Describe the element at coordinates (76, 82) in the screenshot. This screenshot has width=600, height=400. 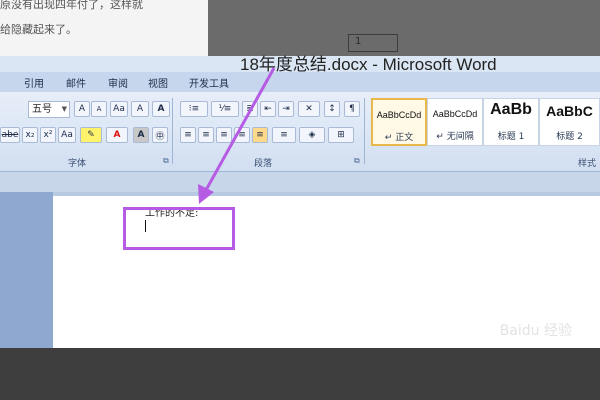
I see `tab-mailings: 邮件` at that location.